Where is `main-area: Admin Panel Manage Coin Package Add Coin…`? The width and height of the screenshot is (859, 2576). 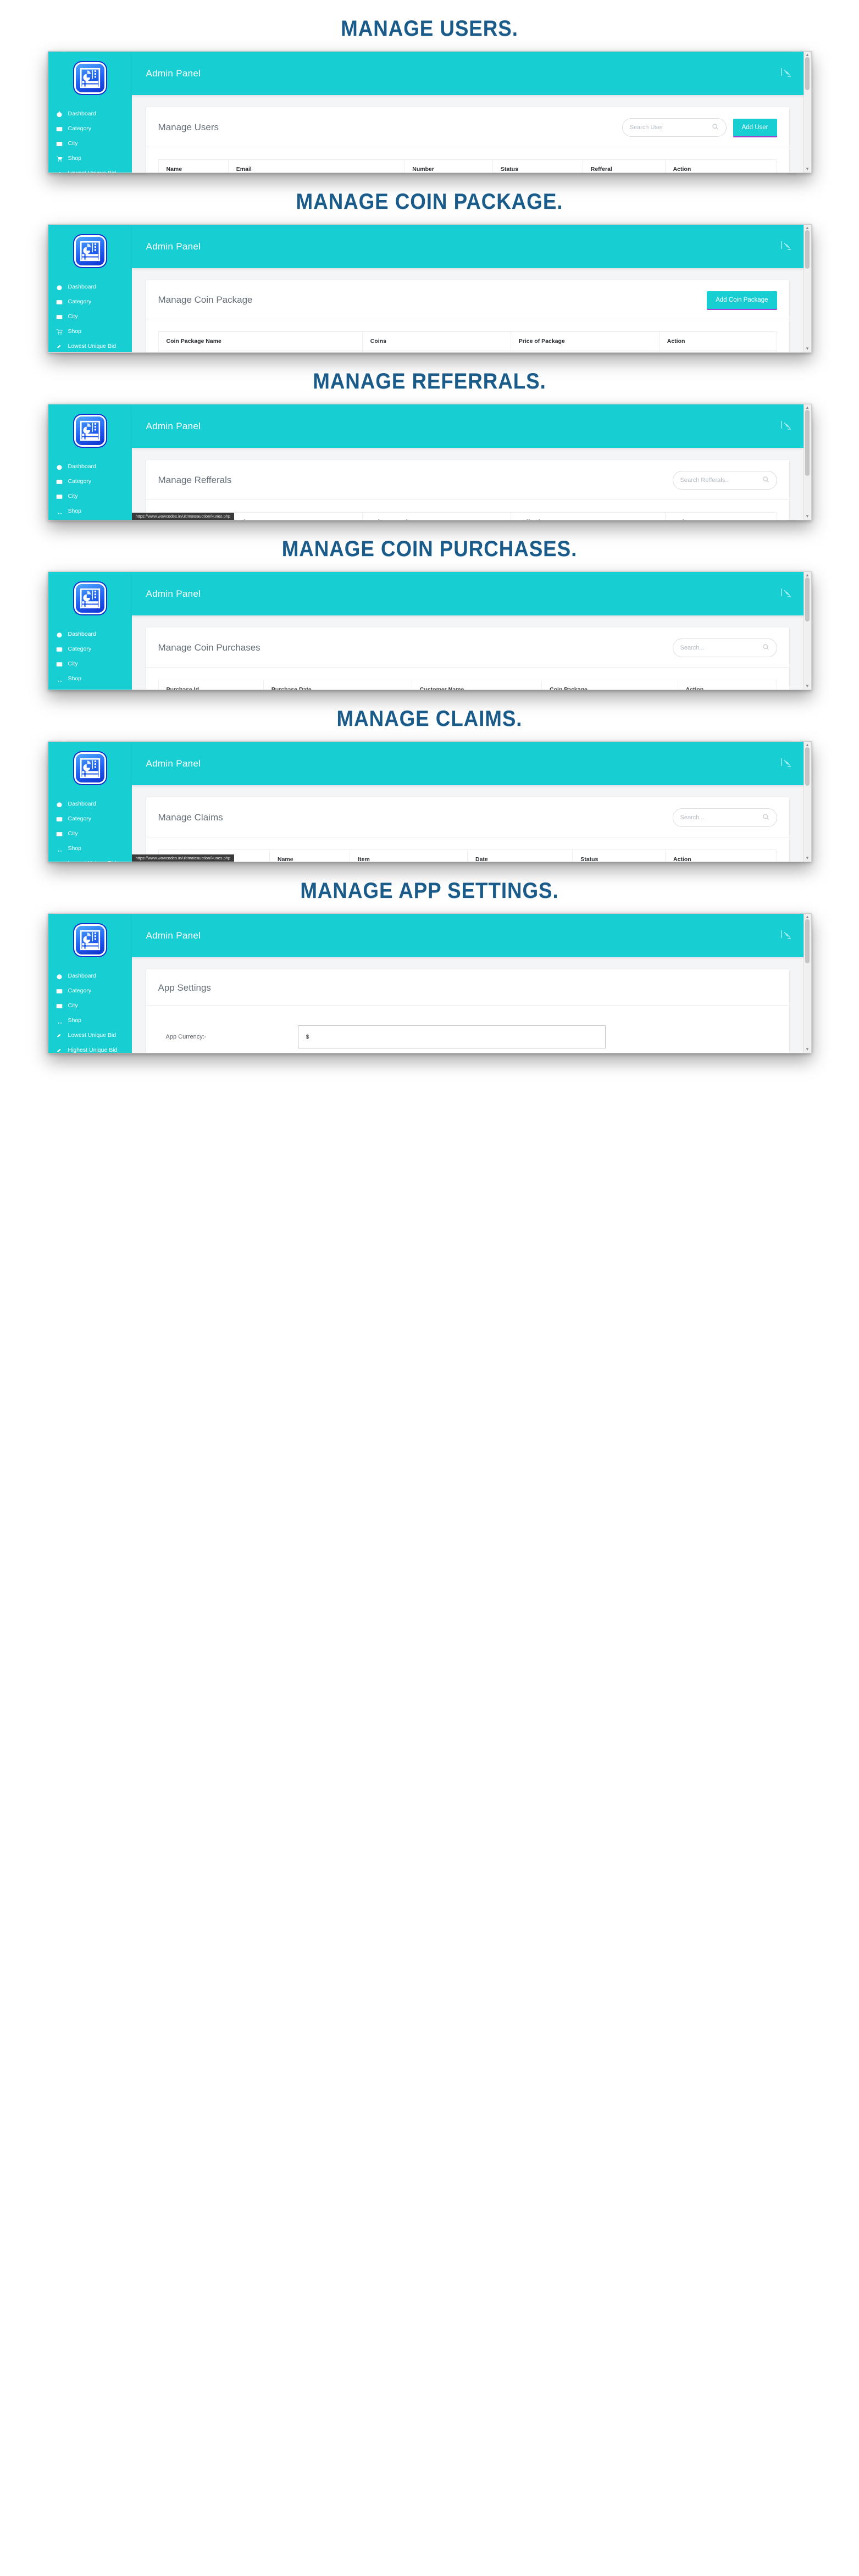 main-area: Admin Panel Manage Coin Package Add Coin… is located at coordinates (467, 288).